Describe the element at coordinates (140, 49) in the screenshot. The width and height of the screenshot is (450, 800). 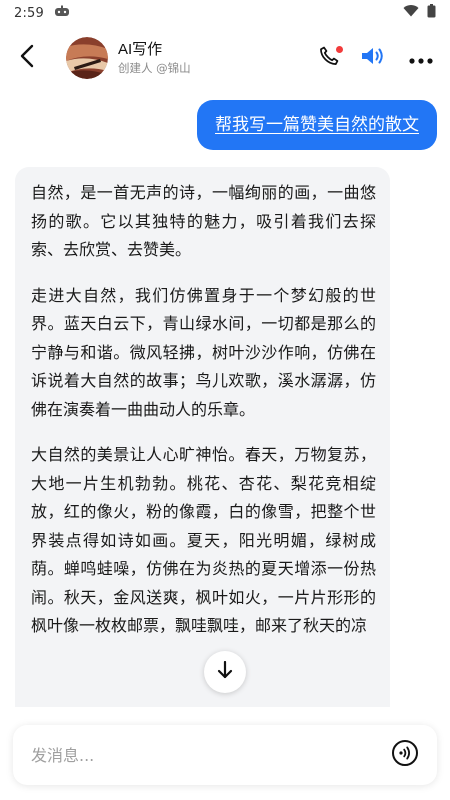
I see `bot-name: AI写作` at that location.